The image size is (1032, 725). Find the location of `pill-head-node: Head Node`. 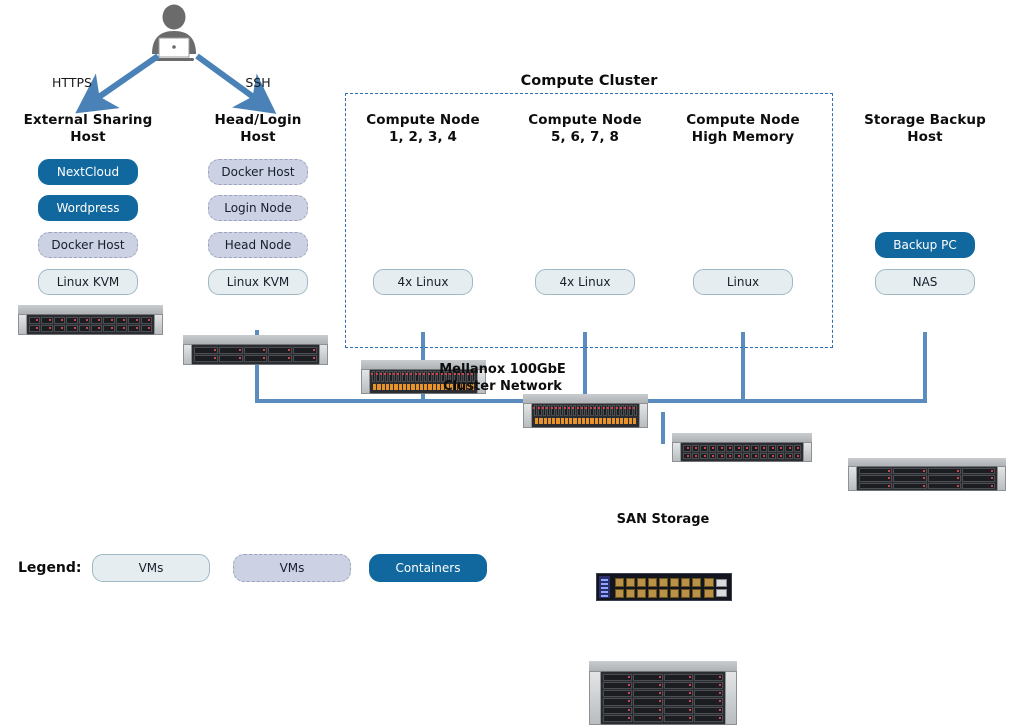

pill-head-node: Head Node is located at coordinates (258, 245).